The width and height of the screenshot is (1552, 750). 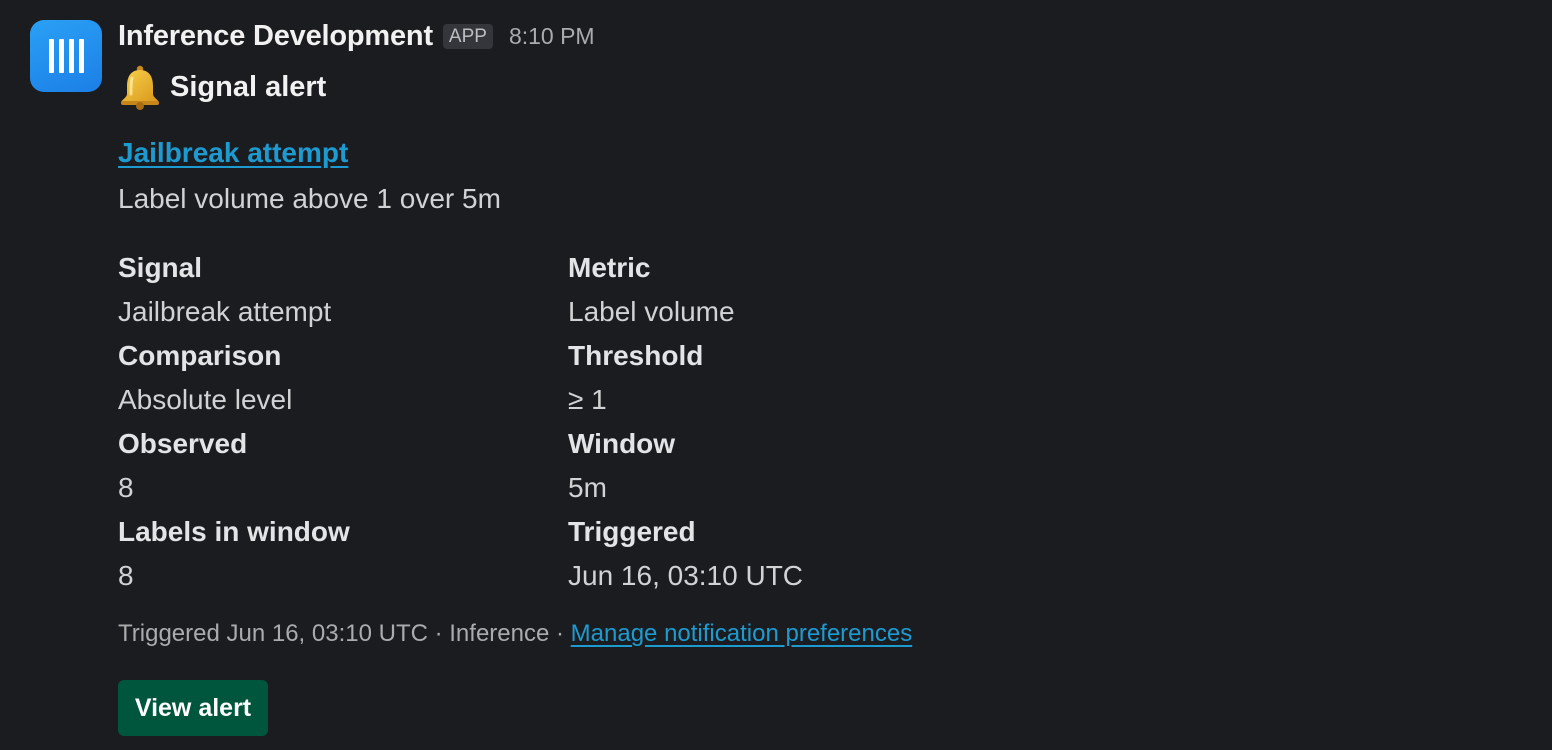 I want to click on field-label: Signal, so click(x=160, y=267).